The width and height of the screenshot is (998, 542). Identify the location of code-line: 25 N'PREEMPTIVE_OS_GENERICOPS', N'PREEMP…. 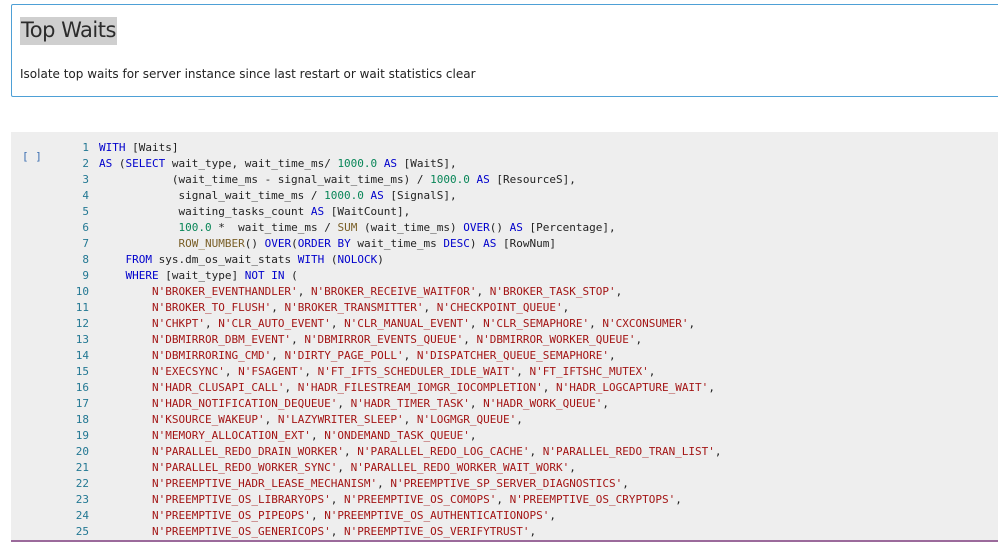
(504, 532).